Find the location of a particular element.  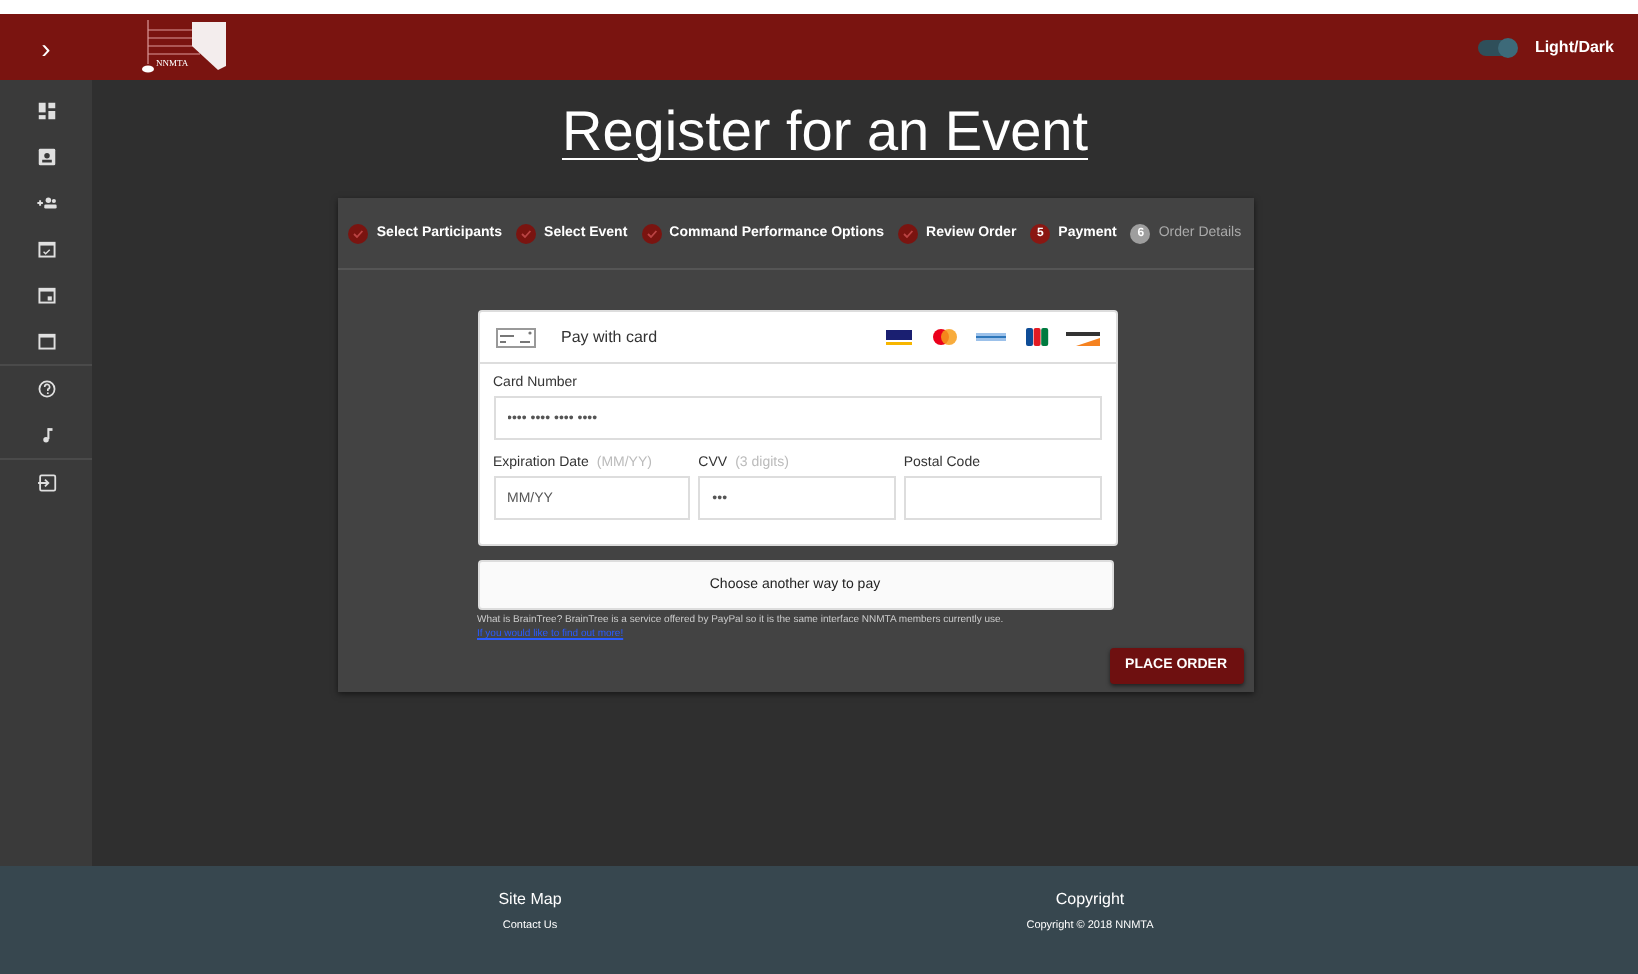

postal-code-field is located at coordinates (1002, 498).